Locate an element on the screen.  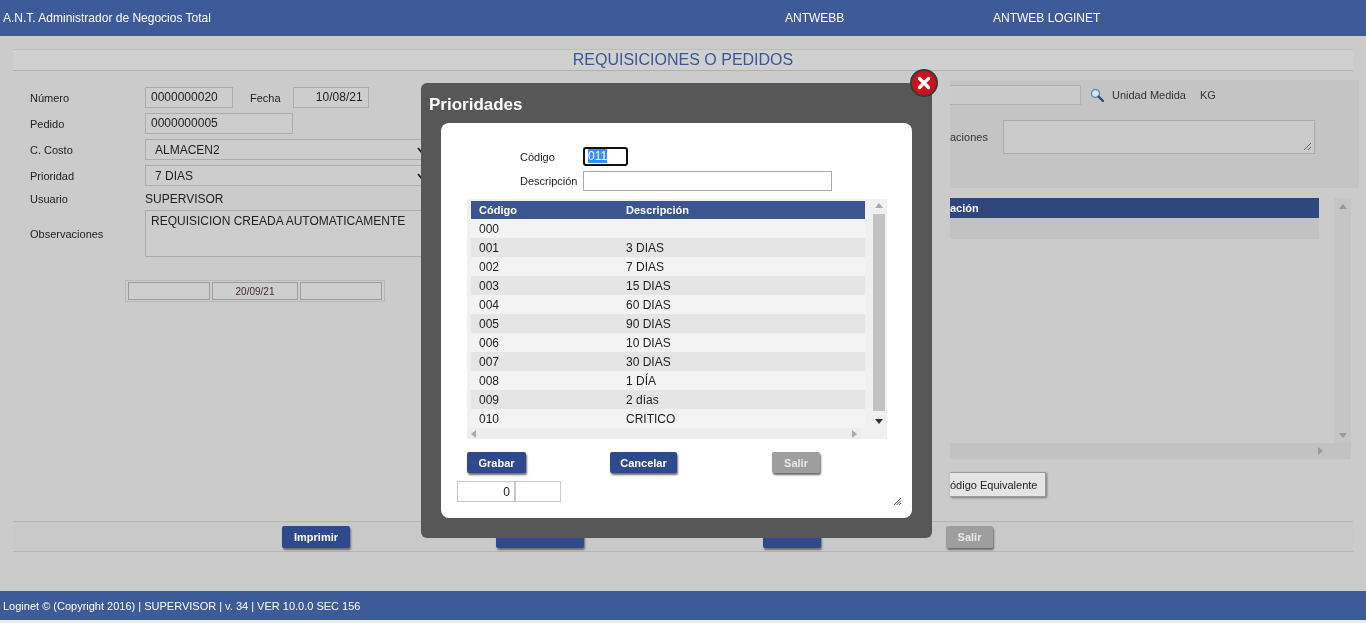
table-cell-text: 004 is located at coordinates (489, 304).